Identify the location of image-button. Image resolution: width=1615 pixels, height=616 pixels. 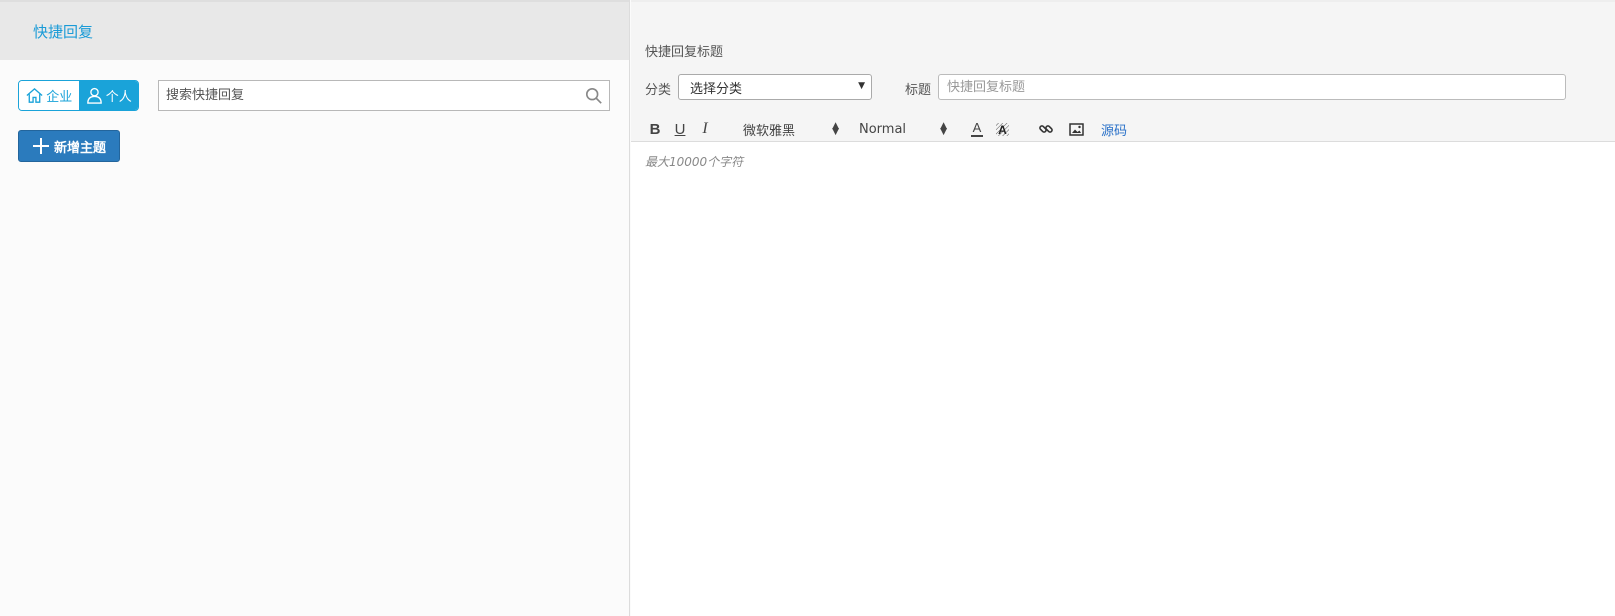
(1076, 129).